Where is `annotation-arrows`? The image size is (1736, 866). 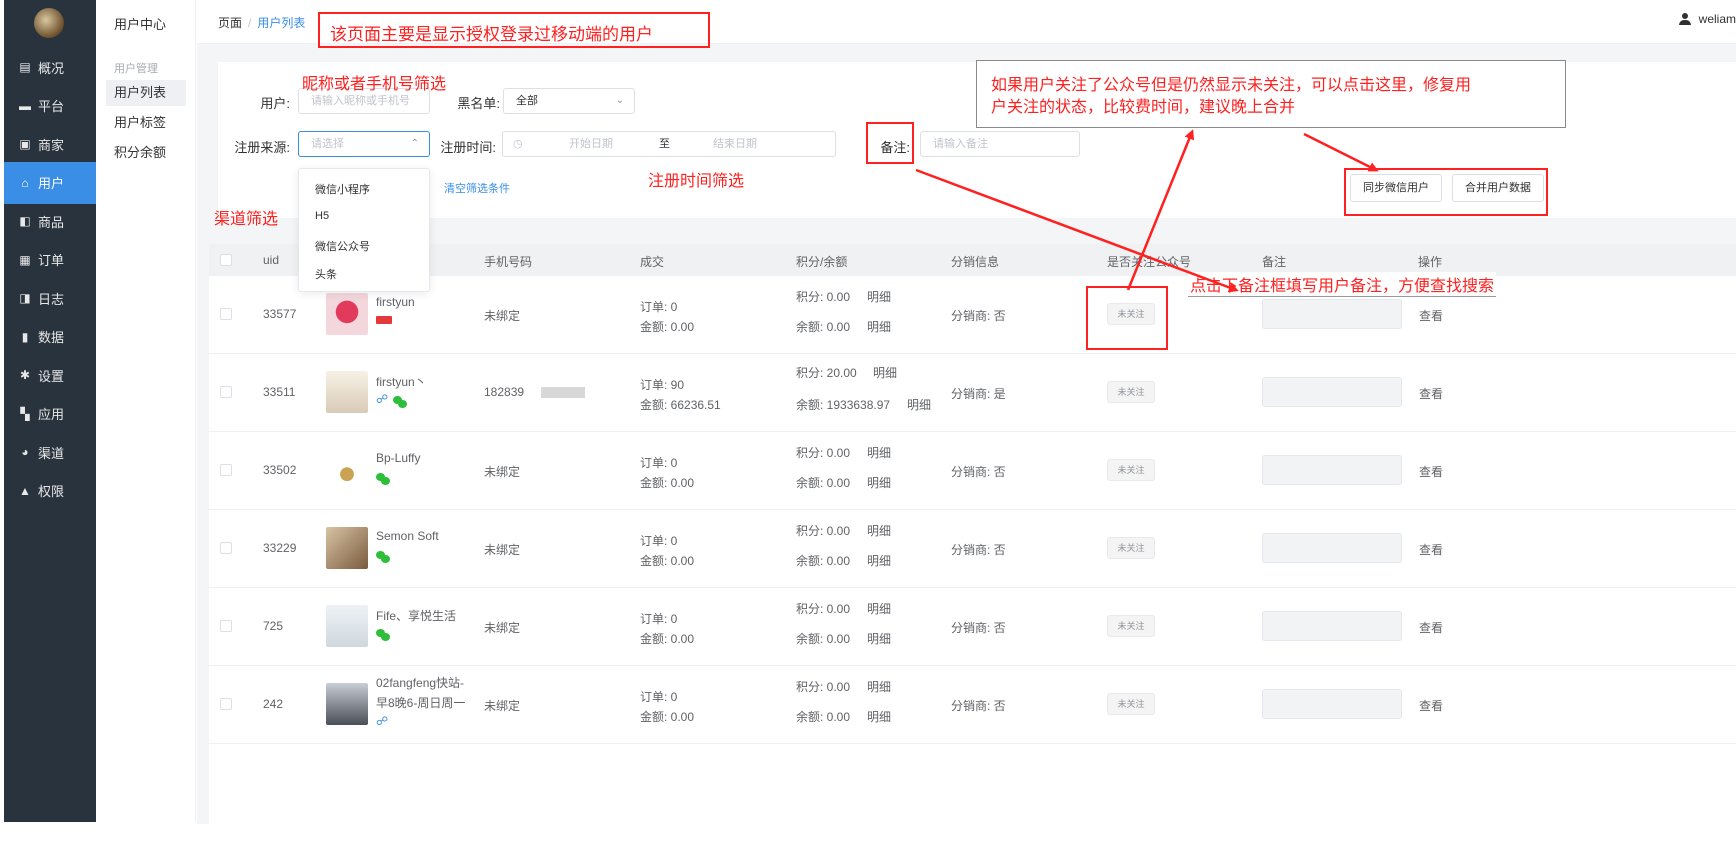 annotation-arrows is located at coordinates (1147, 211).